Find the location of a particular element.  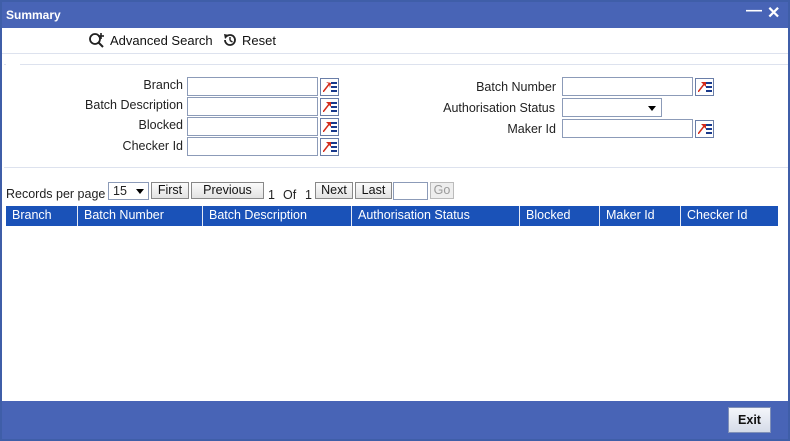

advanced-search-button: Advanced Search is located at coordinates (150, 40).